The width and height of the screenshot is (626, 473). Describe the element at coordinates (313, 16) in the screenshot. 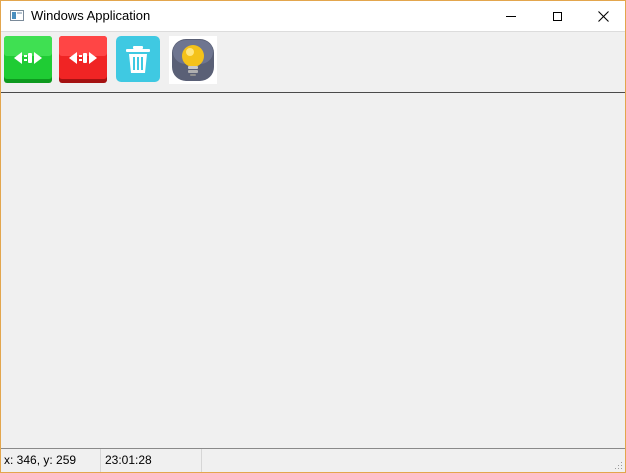

I see `title-bar: Windows Application` at that location.